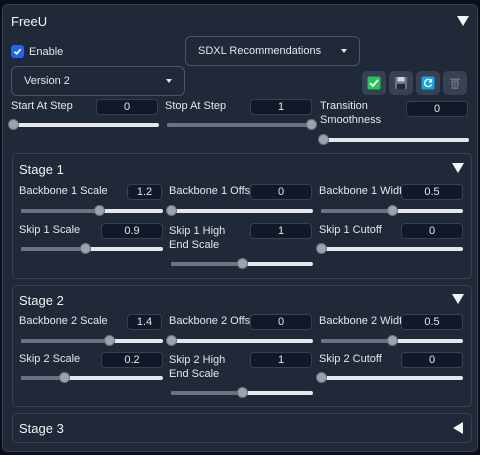 This screenshot has height=455, width=480. I want to click on start-at-step-label: Start At Step, so click(42, 106).